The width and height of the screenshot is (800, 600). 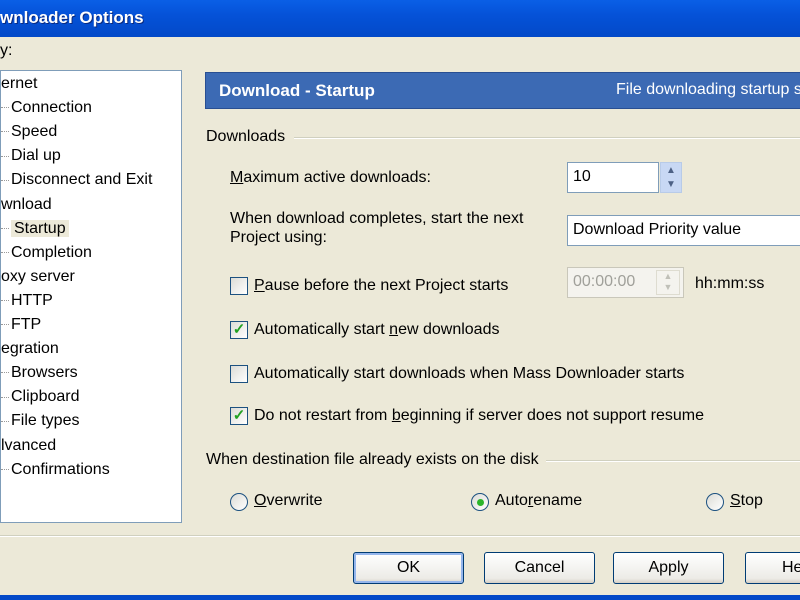 I want to click on tree-item-label: oxy server, so click(x=38, y=276).